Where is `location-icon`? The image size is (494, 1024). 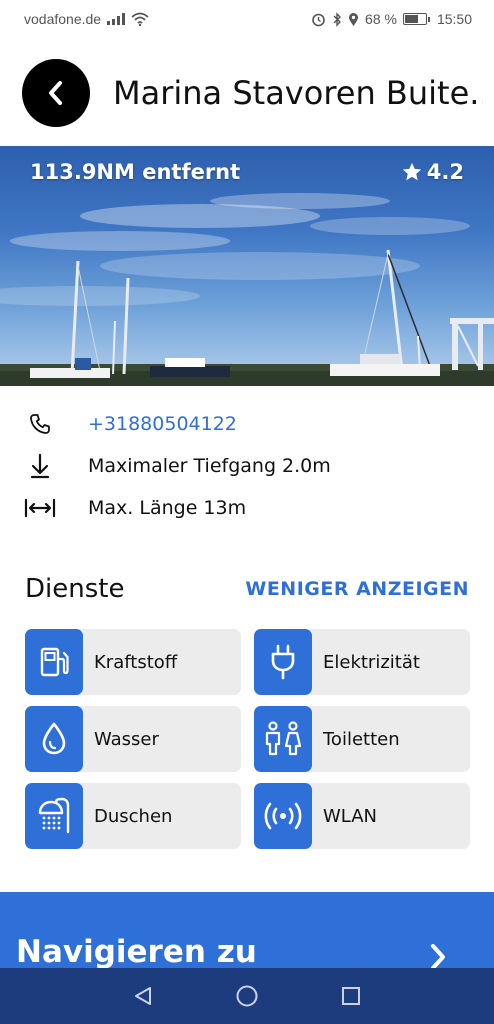
location-icon is located at coordinates (354, 19).